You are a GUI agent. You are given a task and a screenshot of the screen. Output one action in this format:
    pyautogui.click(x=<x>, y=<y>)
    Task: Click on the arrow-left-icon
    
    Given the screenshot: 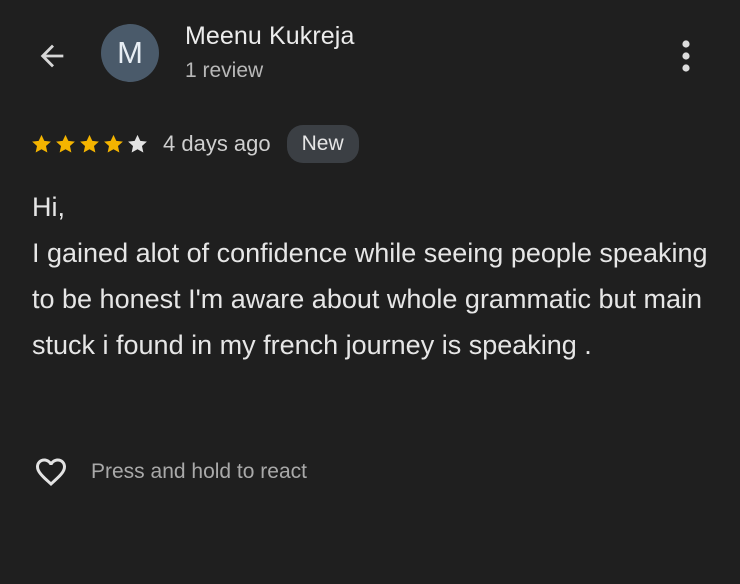 What is the action you would take?
    pyautogui.click(x=52, y=56)
    